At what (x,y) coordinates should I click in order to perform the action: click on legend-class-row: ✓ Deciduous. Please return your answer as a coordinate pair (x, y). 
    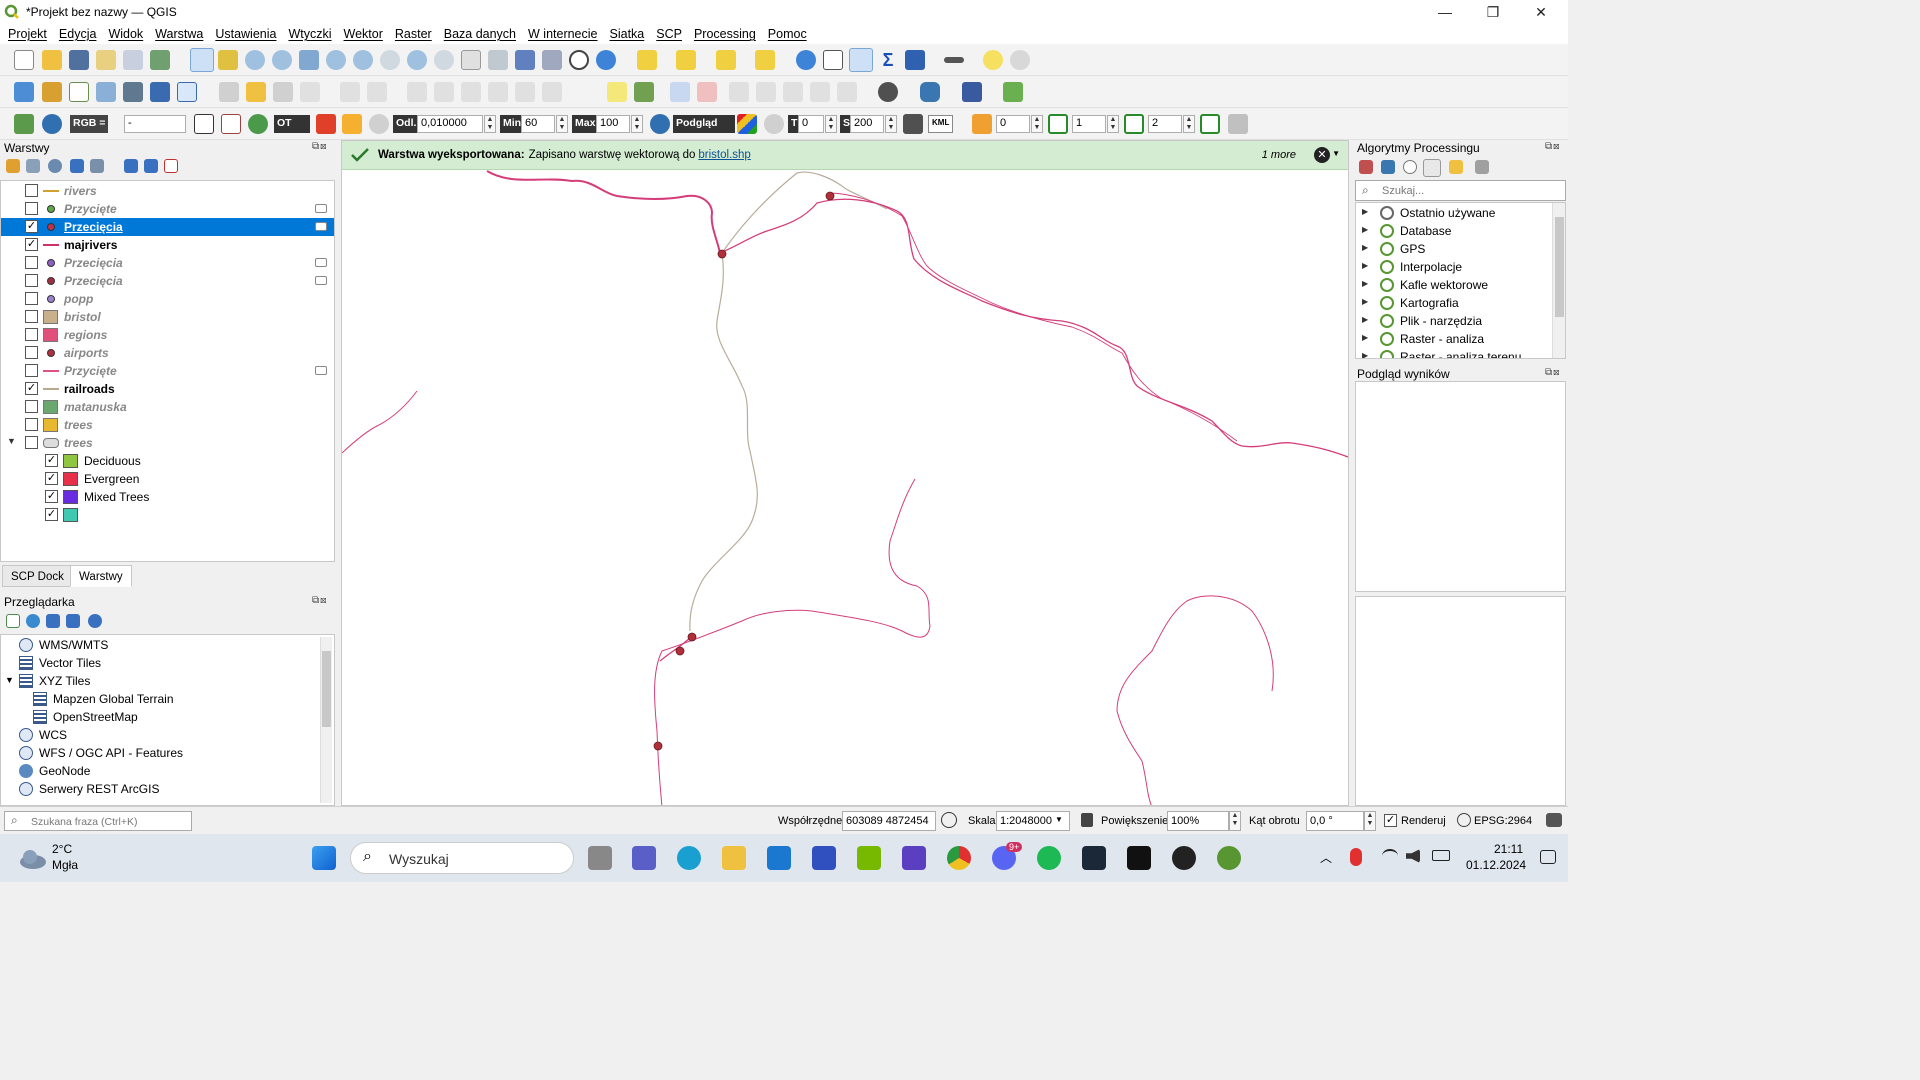
    Looking at the image, I should click on (167, 461).